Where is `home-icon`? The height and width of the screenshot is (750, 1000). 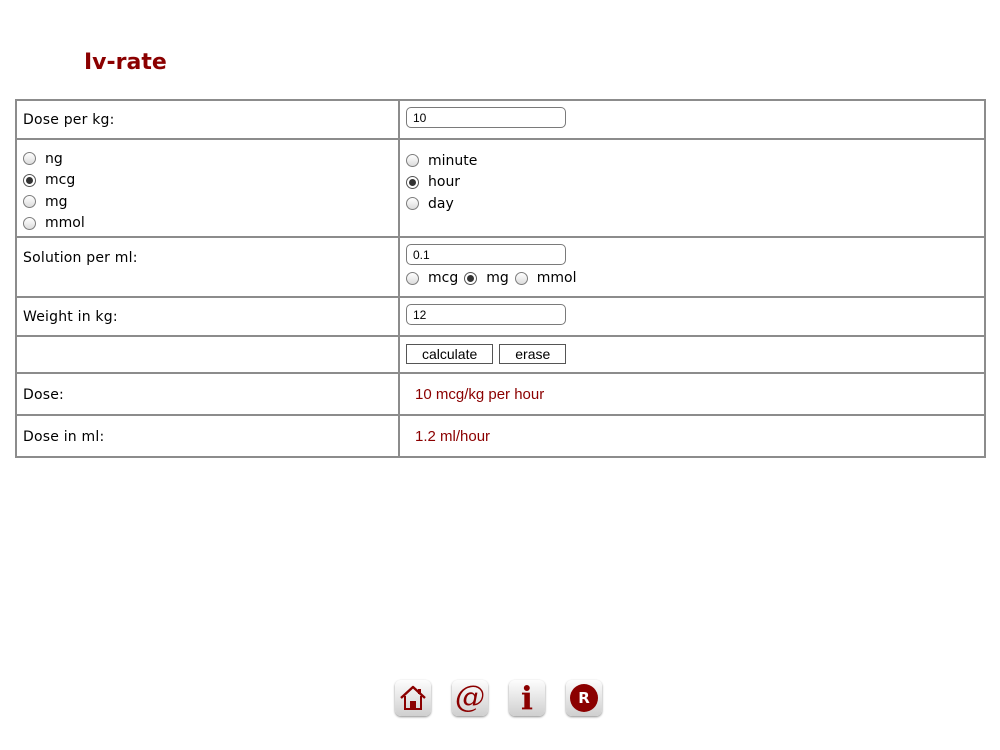
home-icon is located at coordinates (413, 697).